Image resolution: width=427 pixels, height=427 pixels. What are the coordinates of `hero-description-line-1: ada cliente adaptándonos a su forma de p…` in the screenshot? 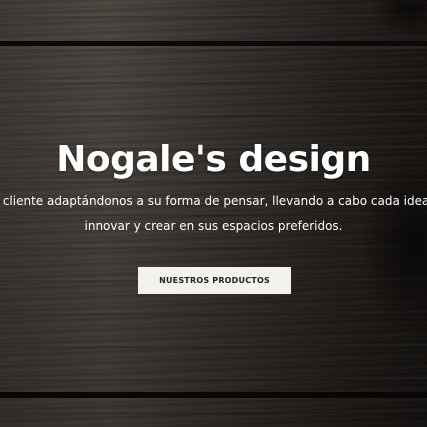 It's located at (213, 201).